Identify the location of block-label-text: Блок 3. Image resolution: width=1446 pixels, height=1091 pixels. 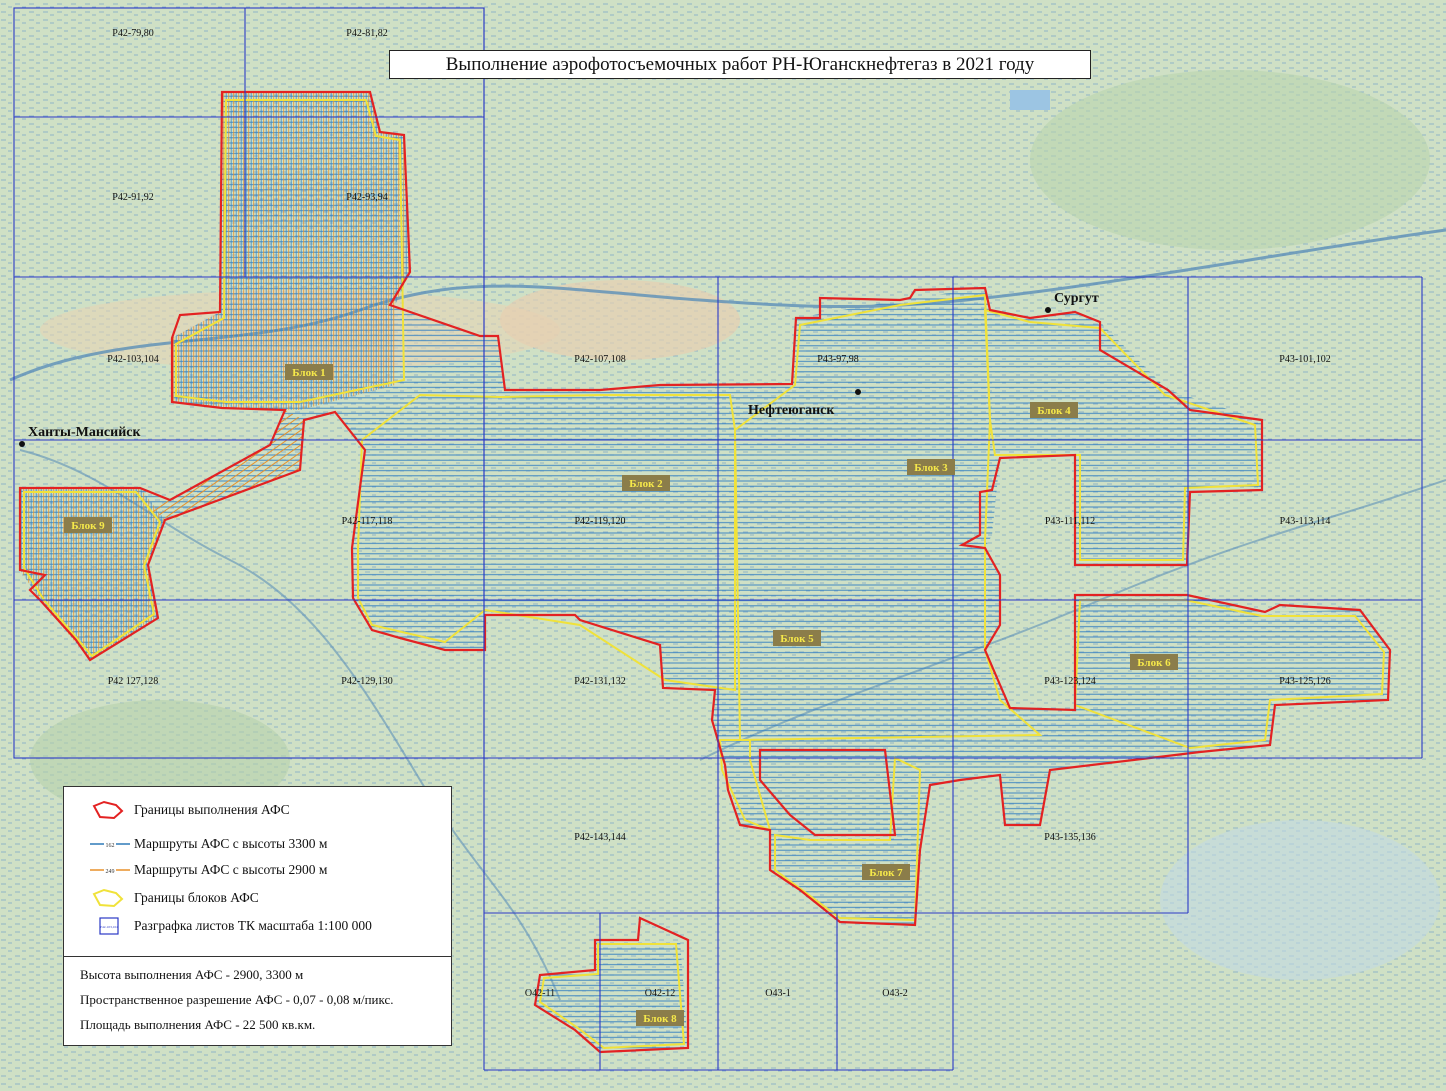
(931, 468).